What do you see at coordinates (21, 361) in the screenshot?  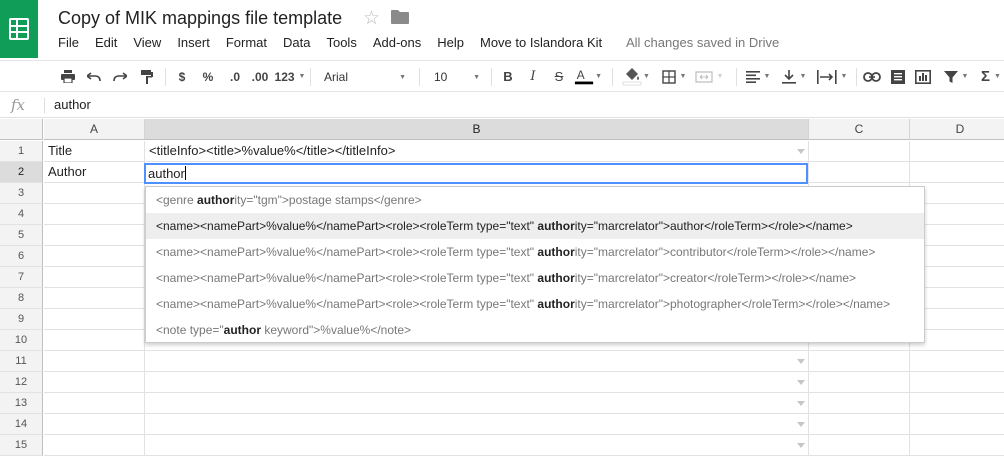 I see `row-header-11: 11` at bounding box center [21, 361].